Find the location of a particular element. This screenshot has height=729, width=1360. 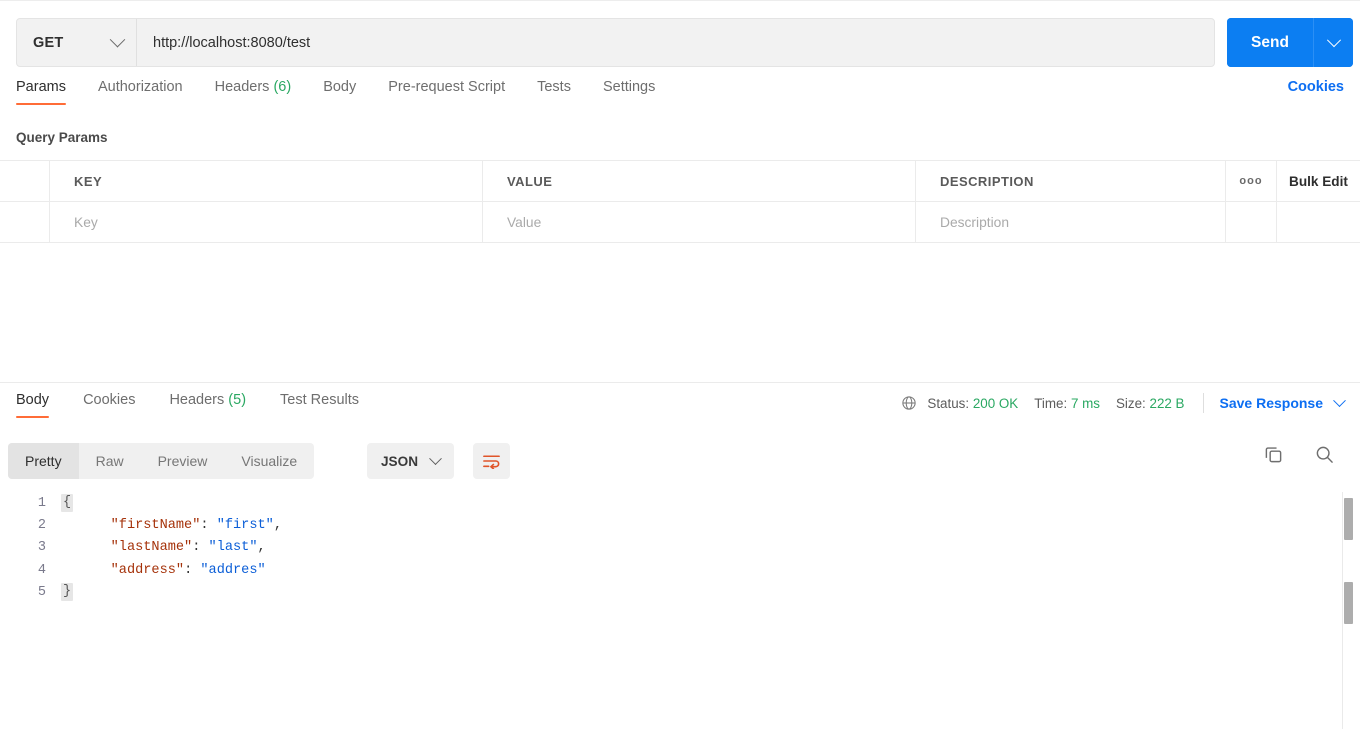

response-body-toolbar: Pretty Raw Preview Visualize JSON is located at coordinates (680, 461).